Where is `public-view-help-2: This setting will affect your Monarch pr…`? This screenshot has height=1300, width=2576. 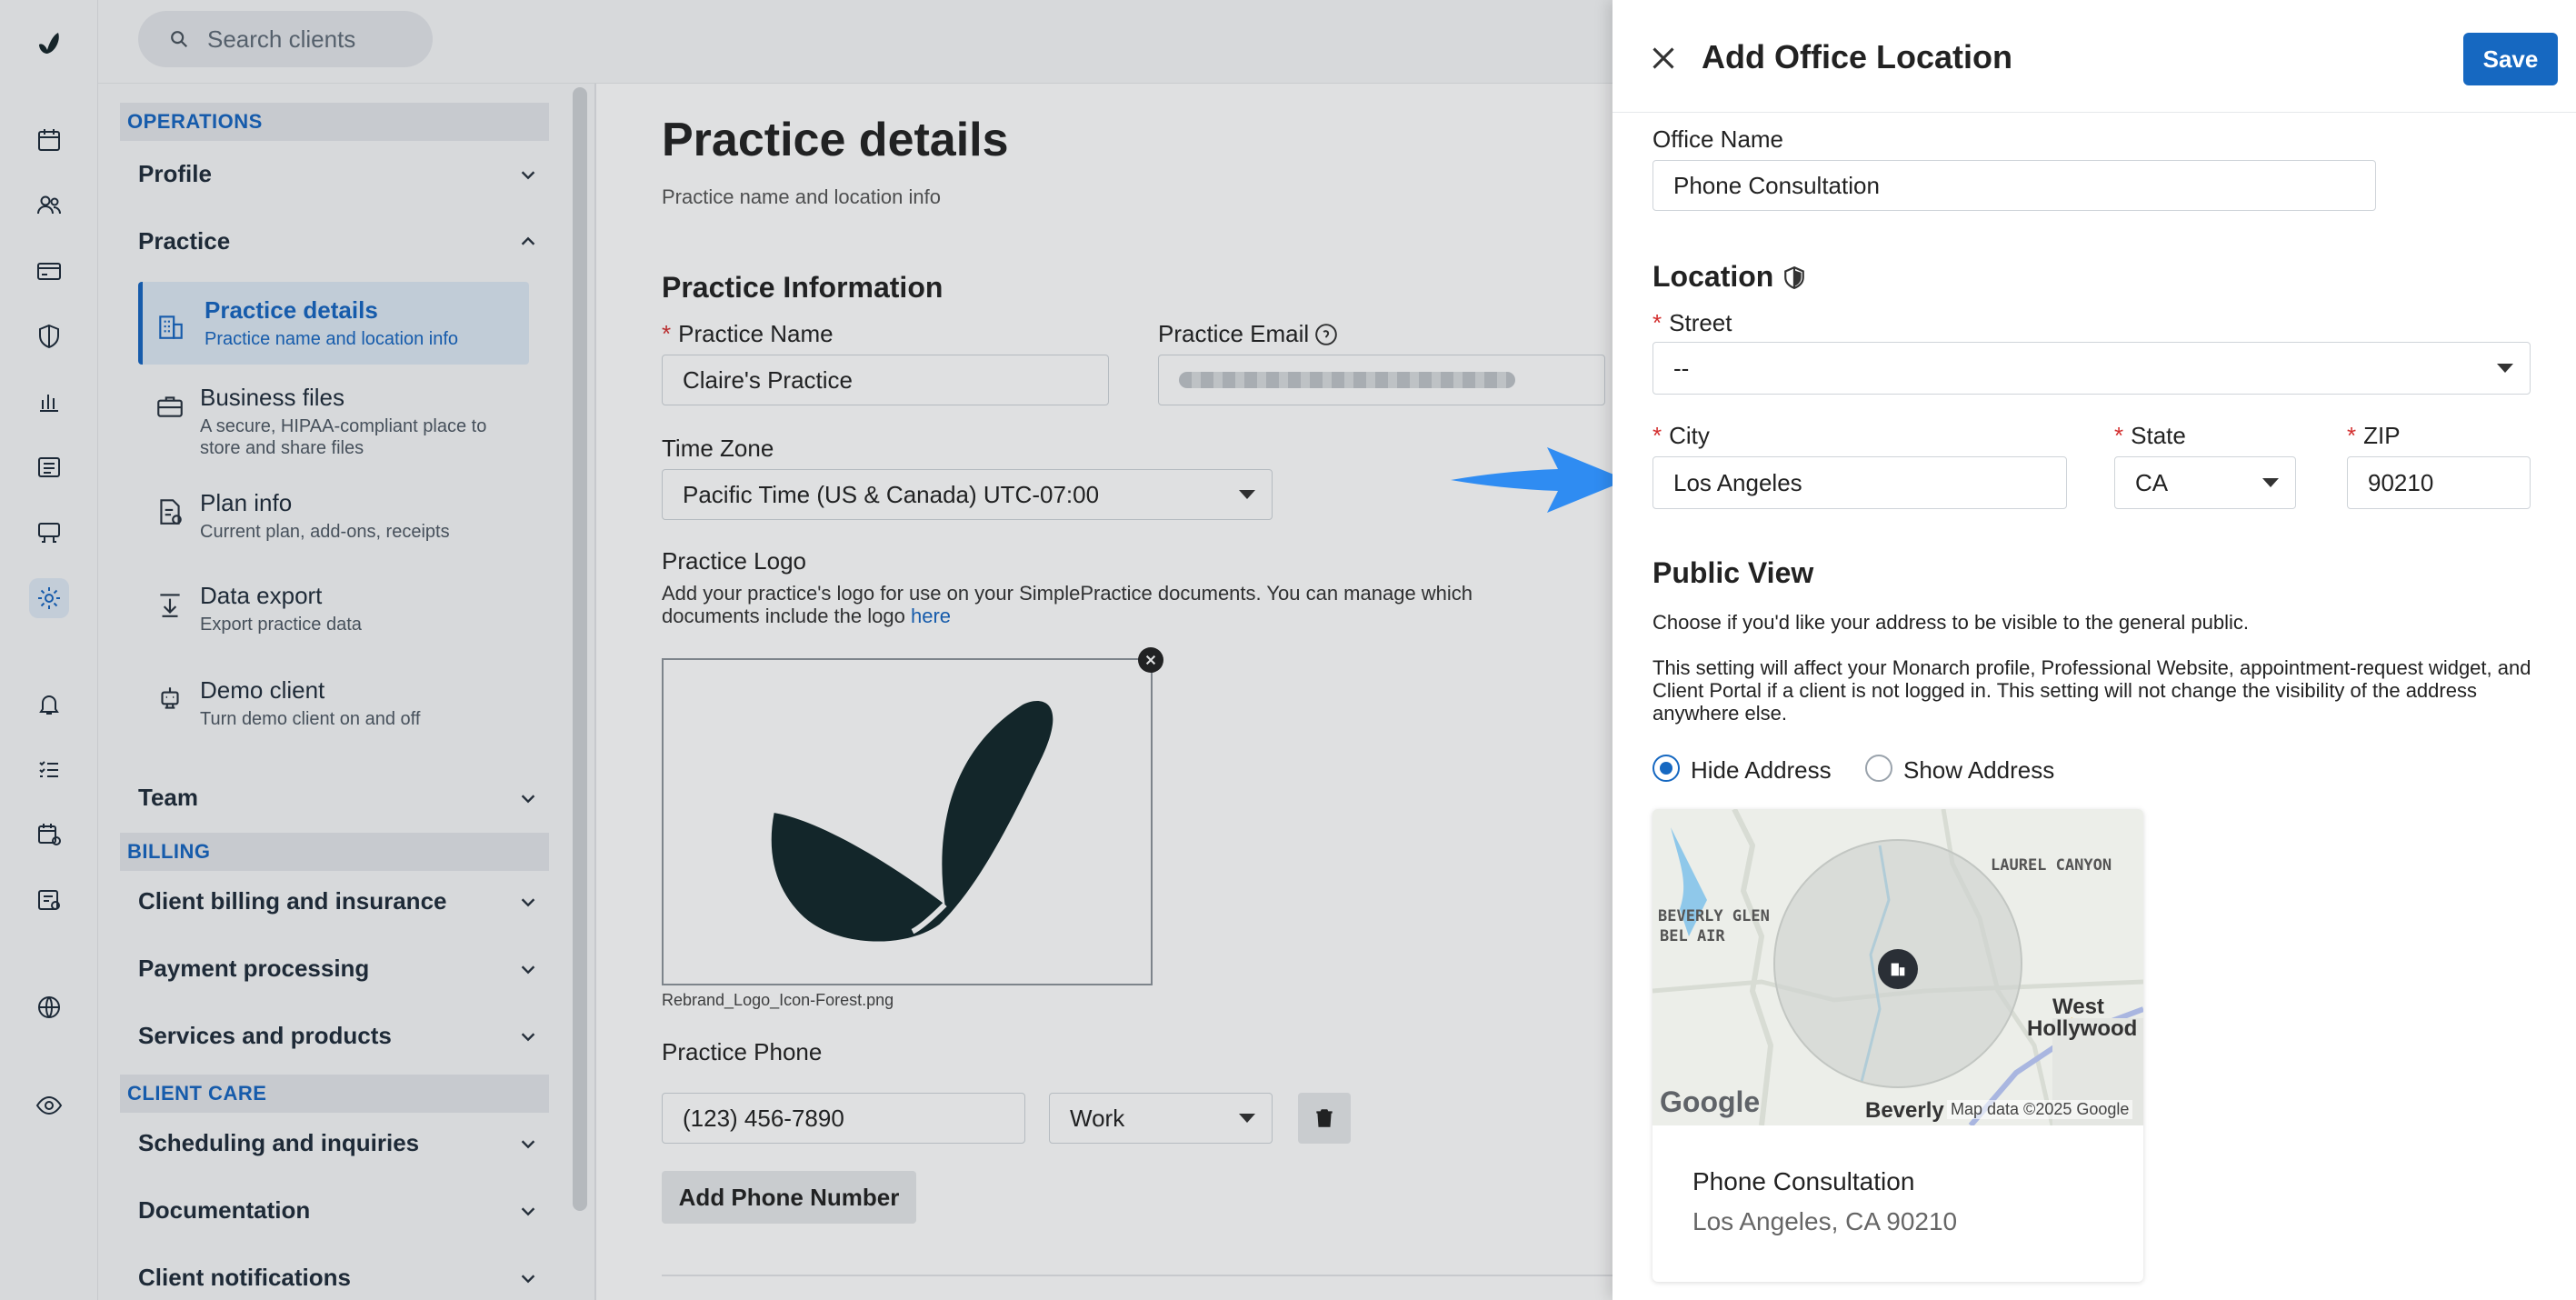 public-view-help-2: This setting will affect your Monarch pr… is located at coordinates (2091, 690).